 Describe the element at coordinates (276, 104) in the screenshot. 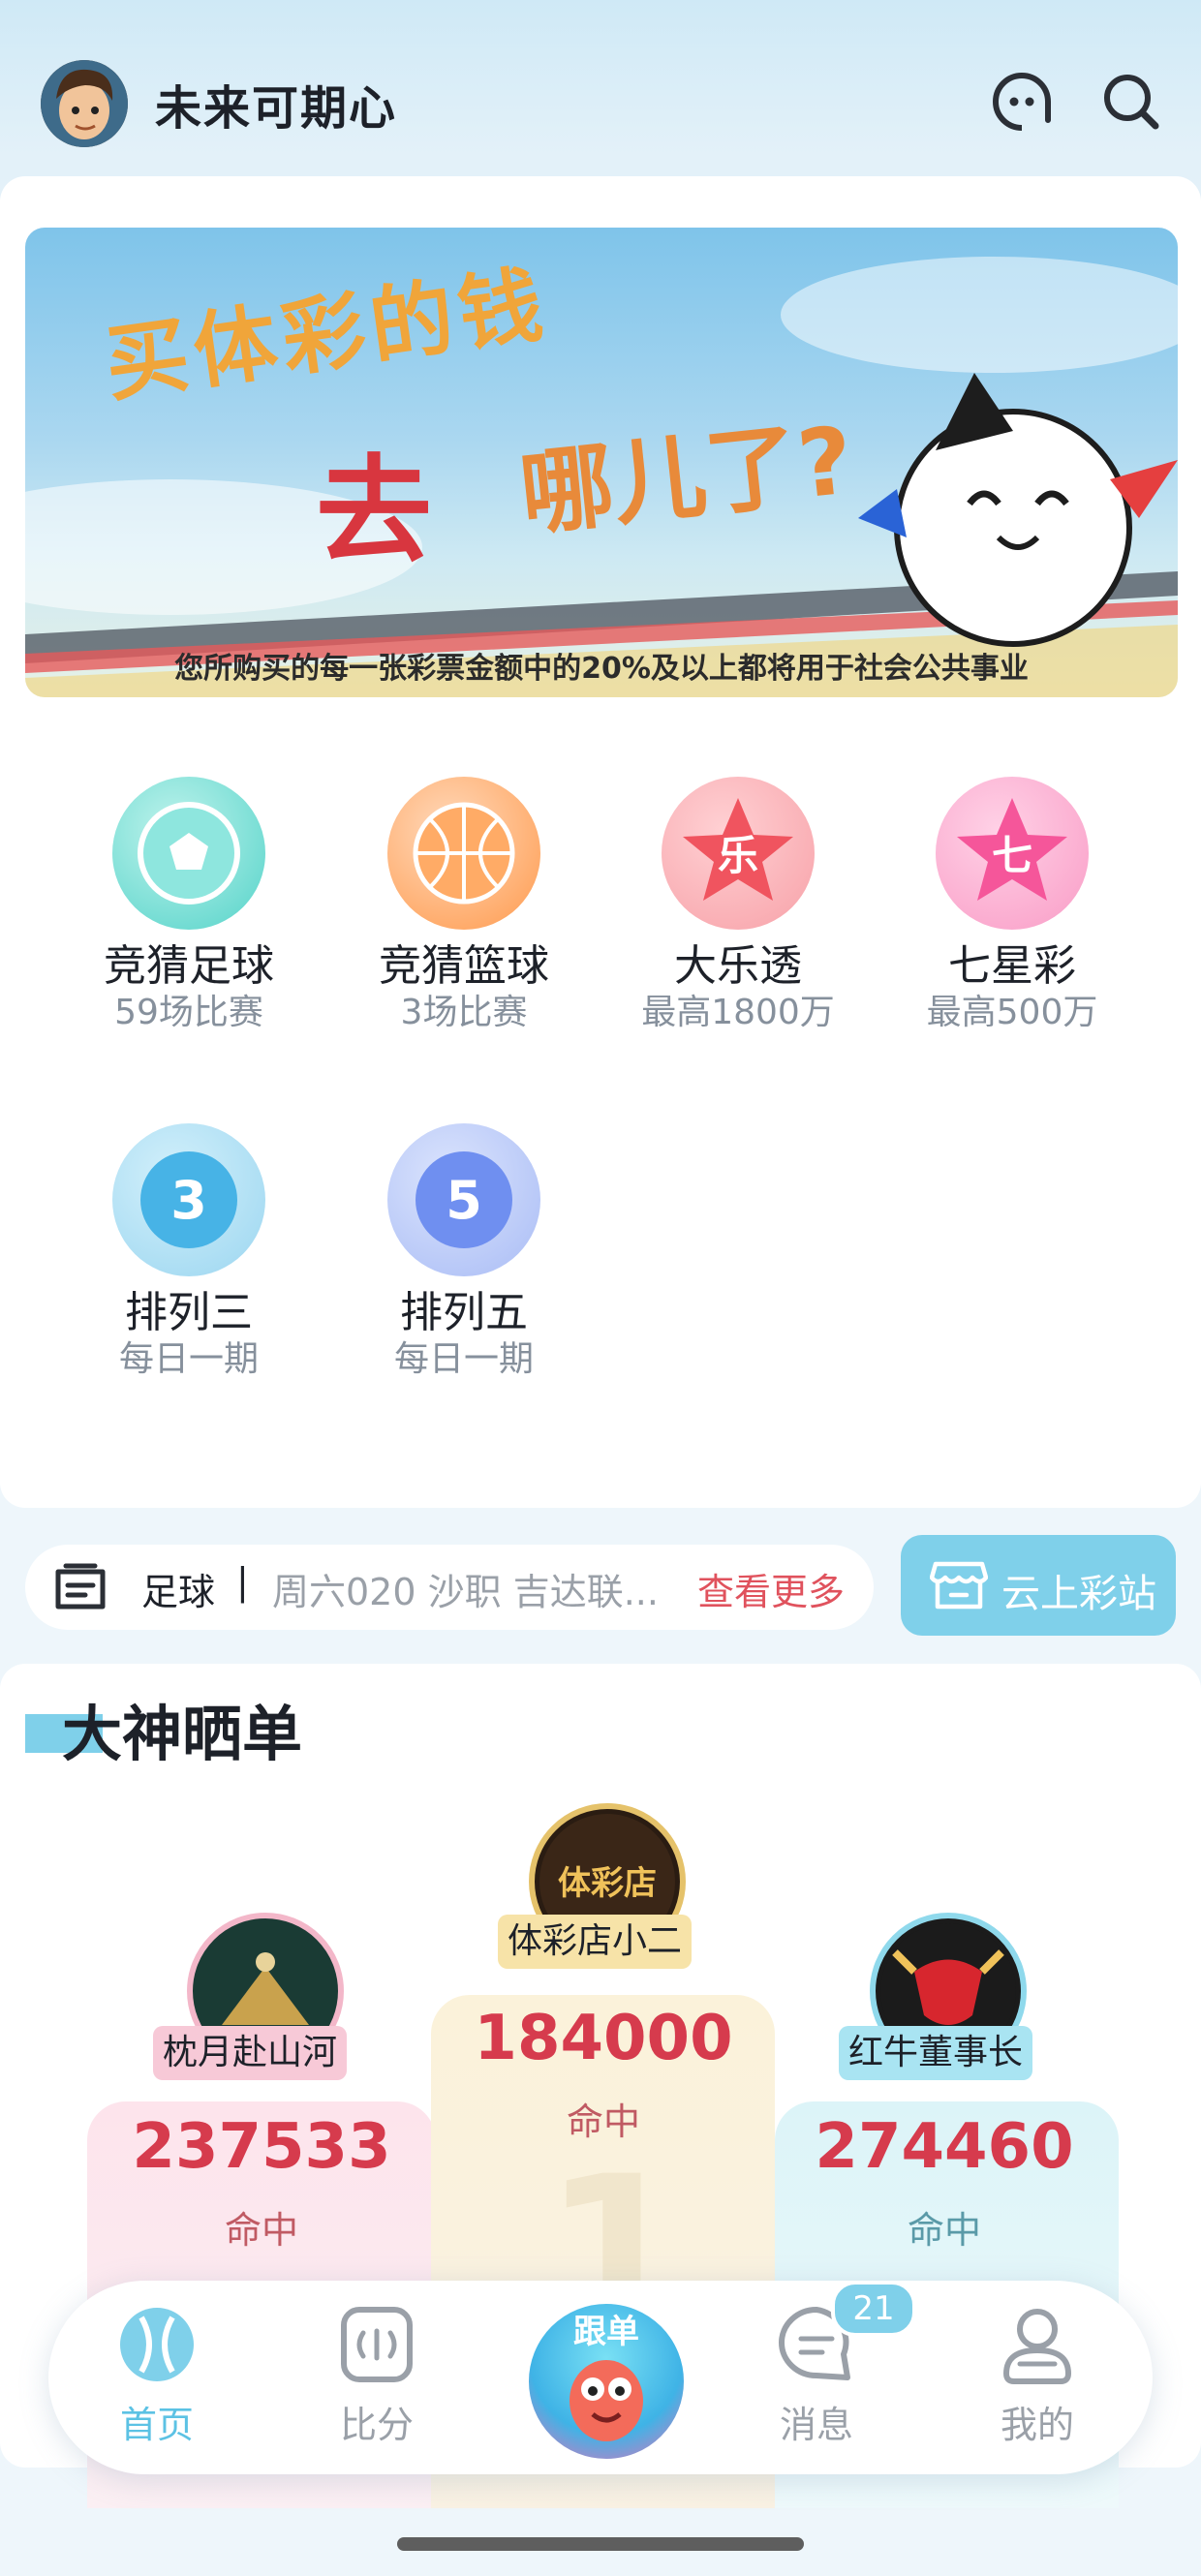

I see `username: 未来可期心` at that location.